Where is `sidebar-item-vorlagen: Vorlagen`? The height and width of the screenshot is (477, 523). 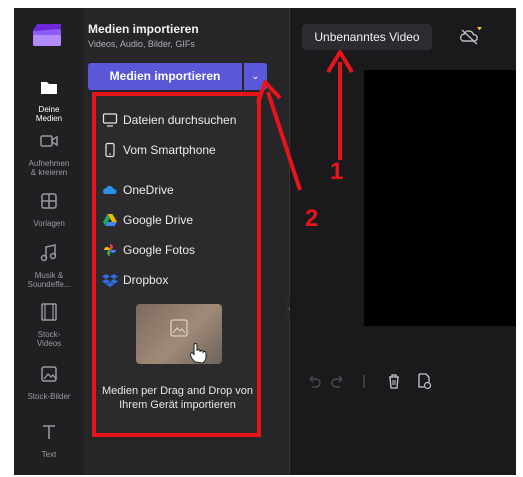 sidebar-item-vorlagen: Vorlagen is located at coordinates (49, 209).